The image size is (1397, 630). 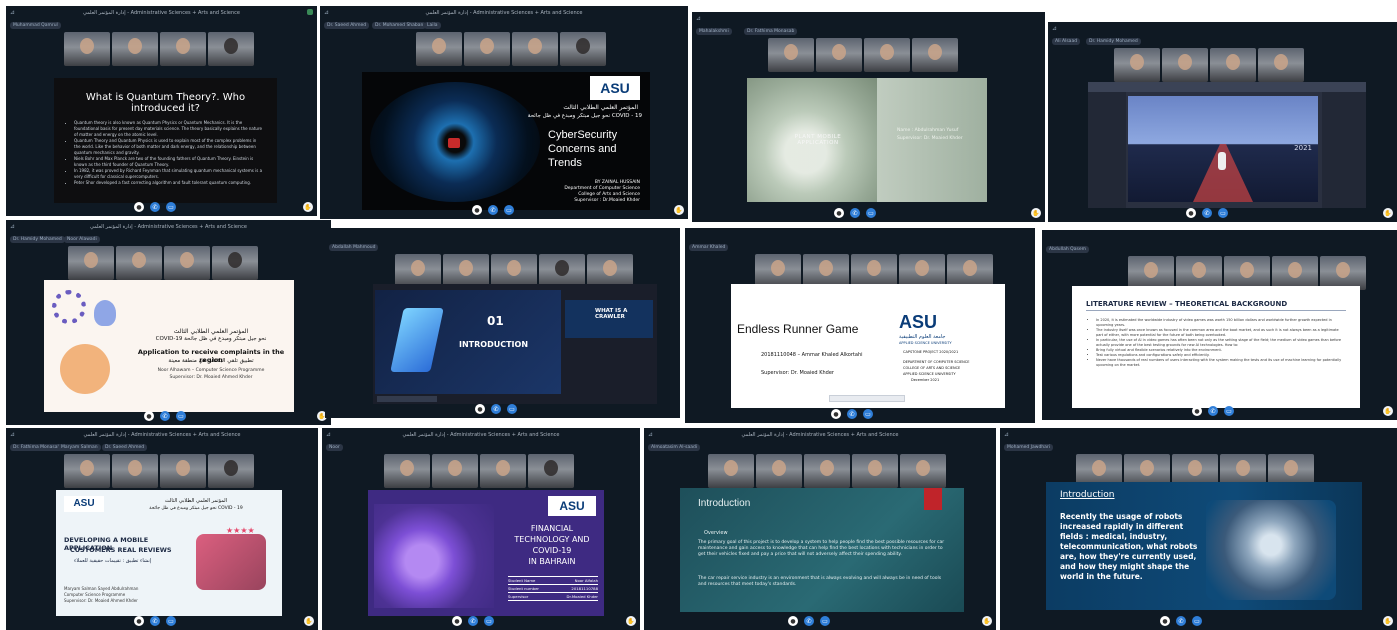 I want to click on expand-icon, so click(x=310, y=12).